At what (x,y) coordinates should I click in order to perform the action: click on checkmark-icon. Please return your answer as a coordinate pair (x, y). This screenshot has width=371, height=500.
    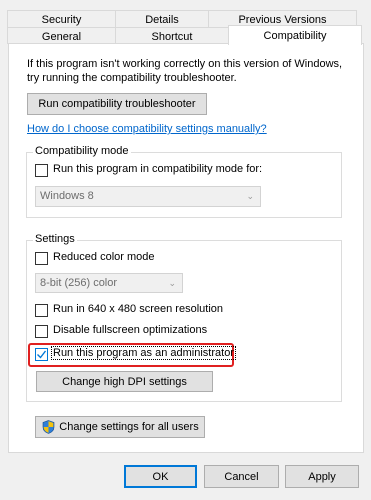
    Looking at the image, I should click on (42, 354).